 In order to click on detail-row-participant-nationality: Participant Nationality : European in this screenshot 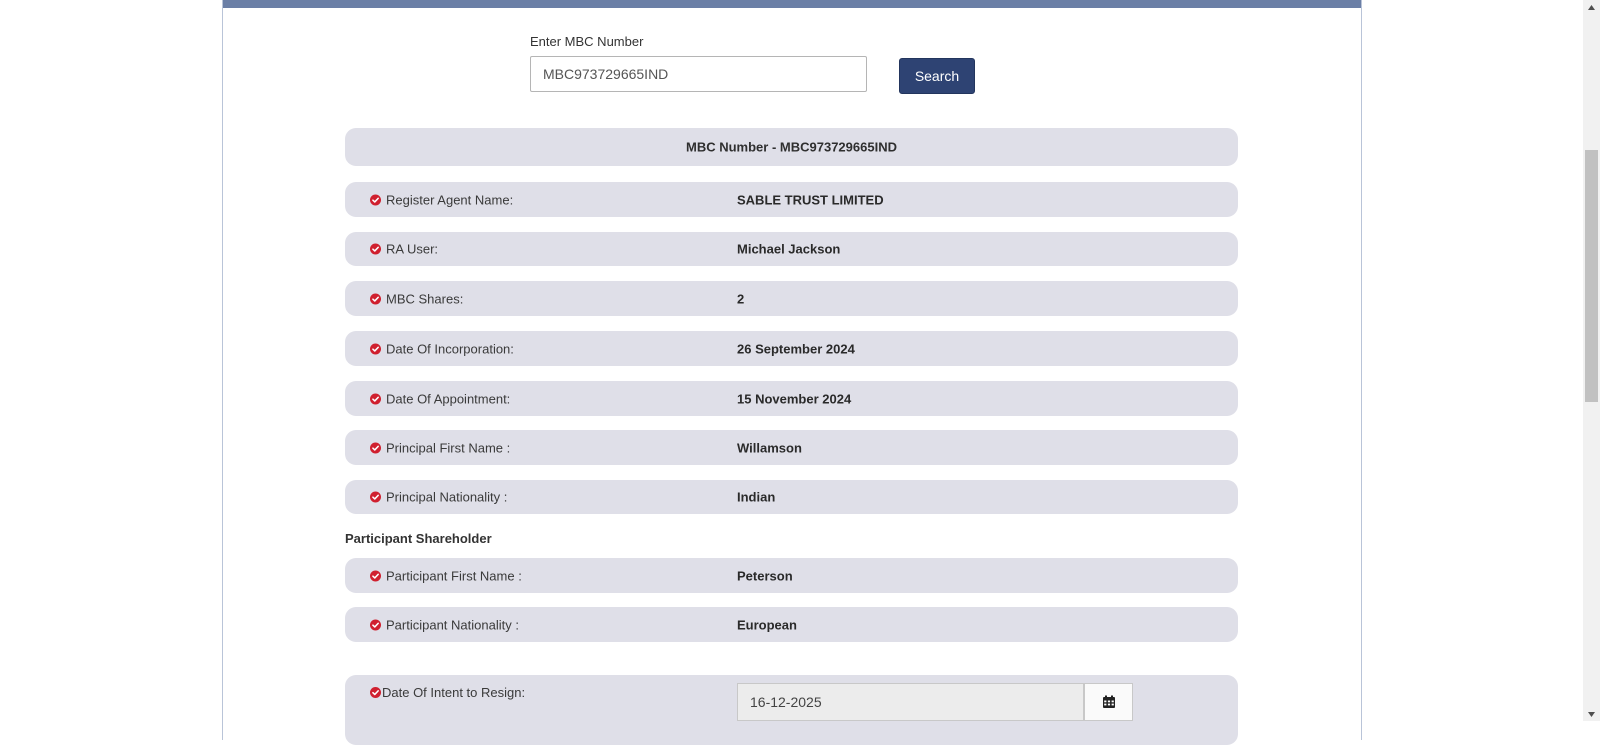, I will do `click(791, 624)`.